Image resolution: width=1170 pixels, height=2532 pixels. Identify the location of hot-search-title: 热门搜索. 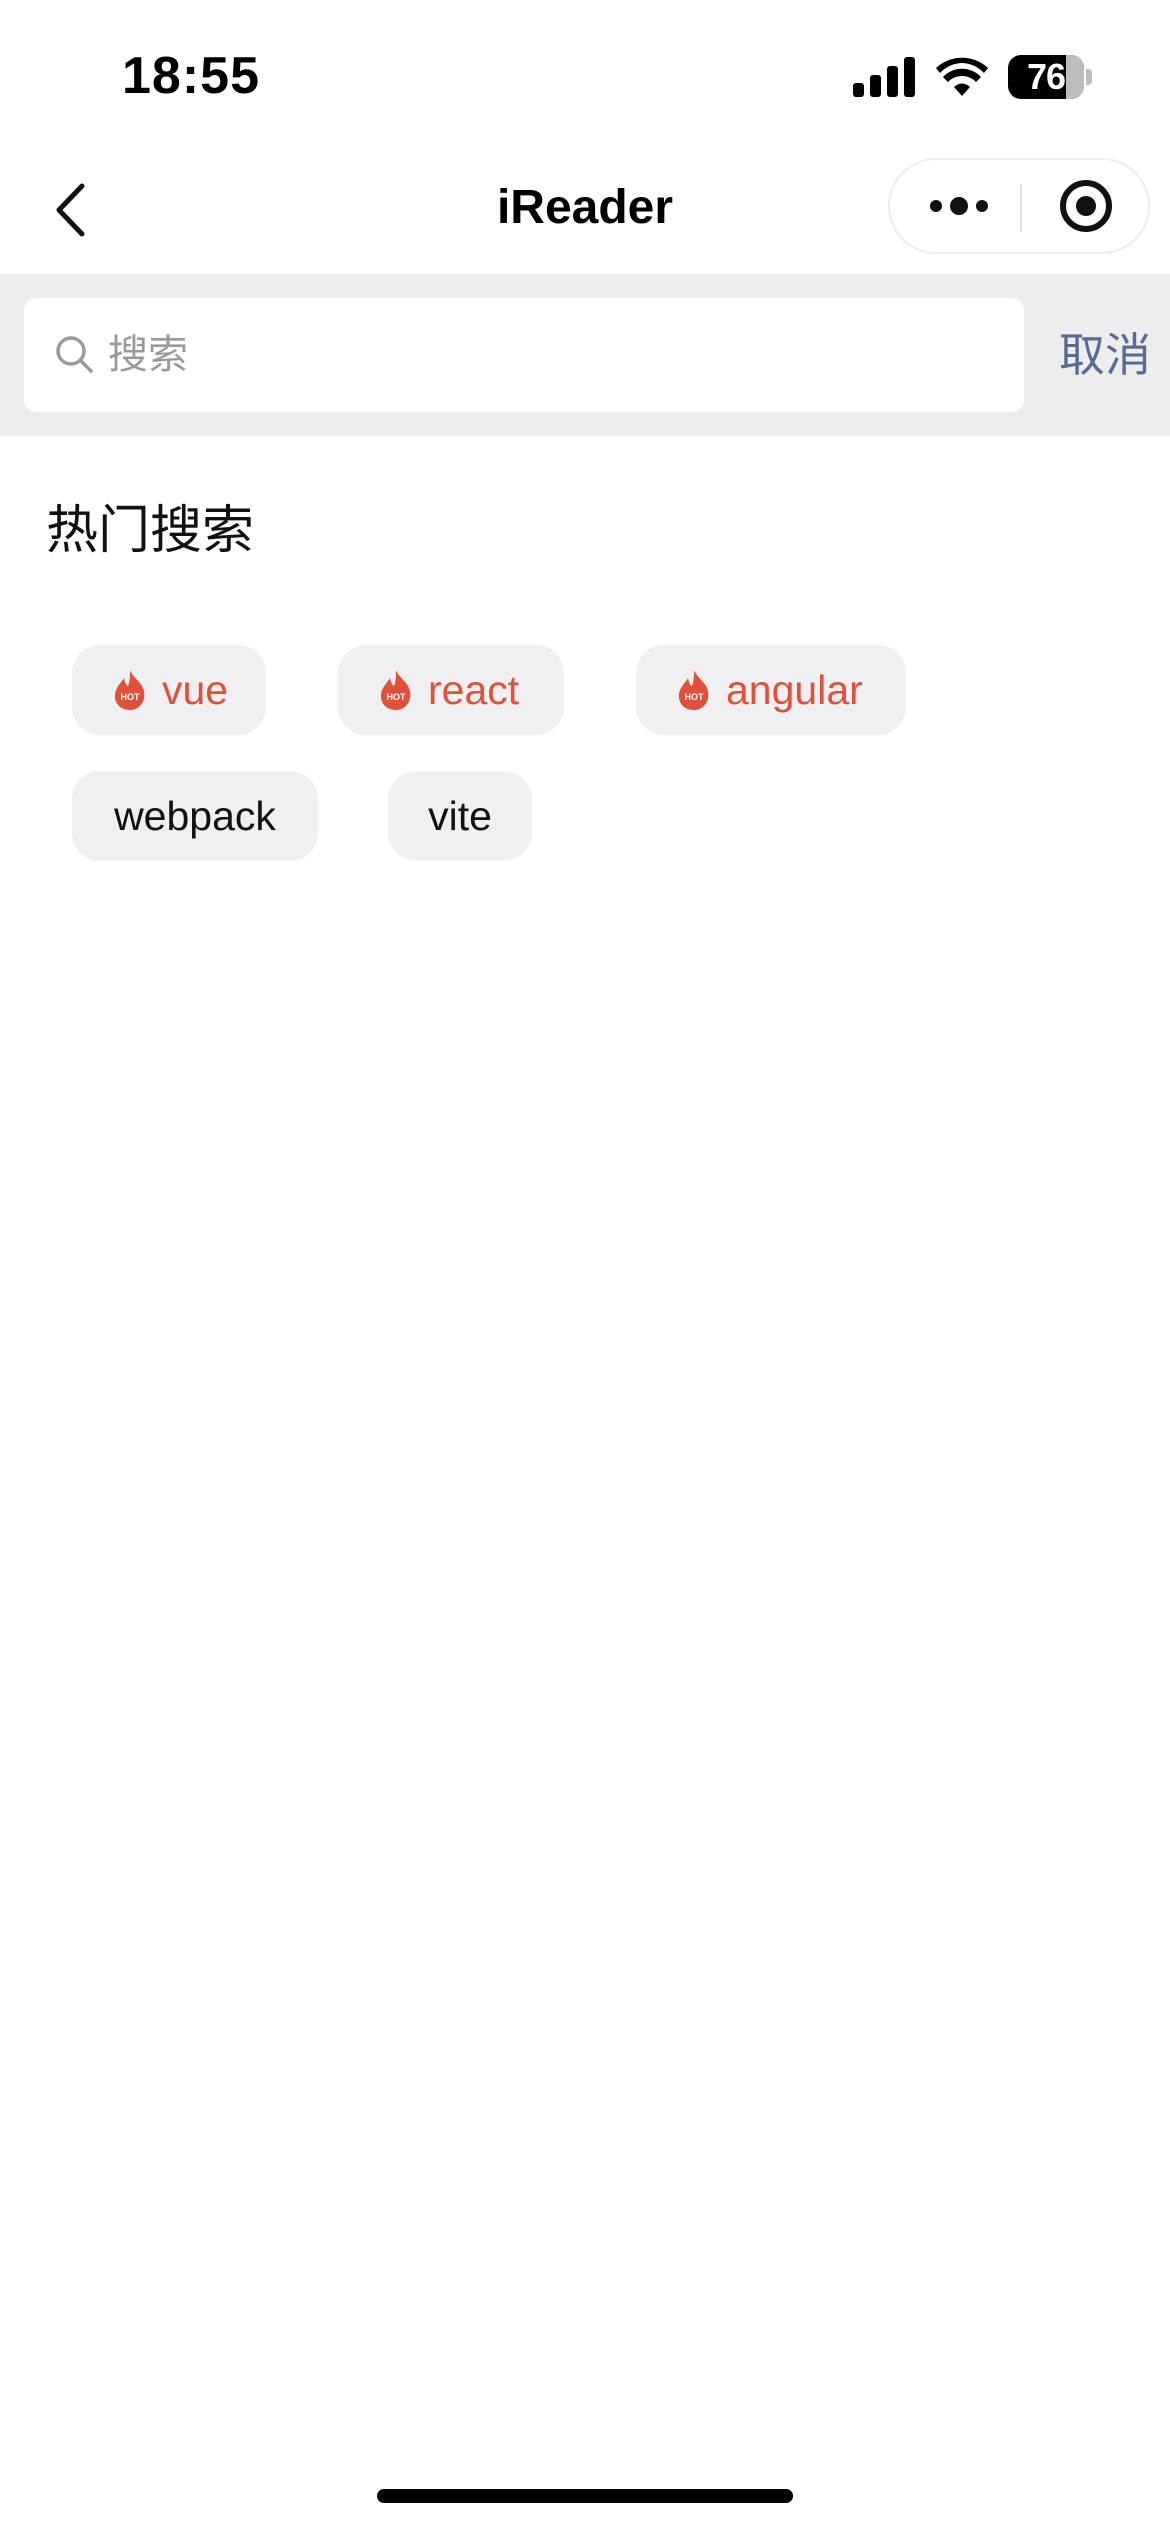
(150, 531).